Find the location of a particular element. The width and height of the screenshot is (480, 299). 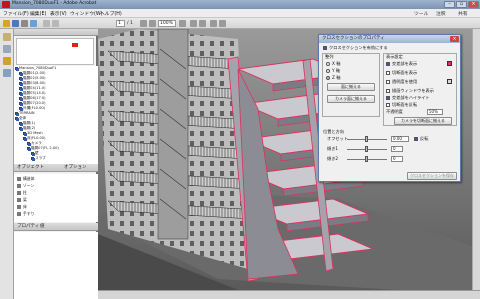

object-list-item: 構造体 is located at coordinates (25, 178).